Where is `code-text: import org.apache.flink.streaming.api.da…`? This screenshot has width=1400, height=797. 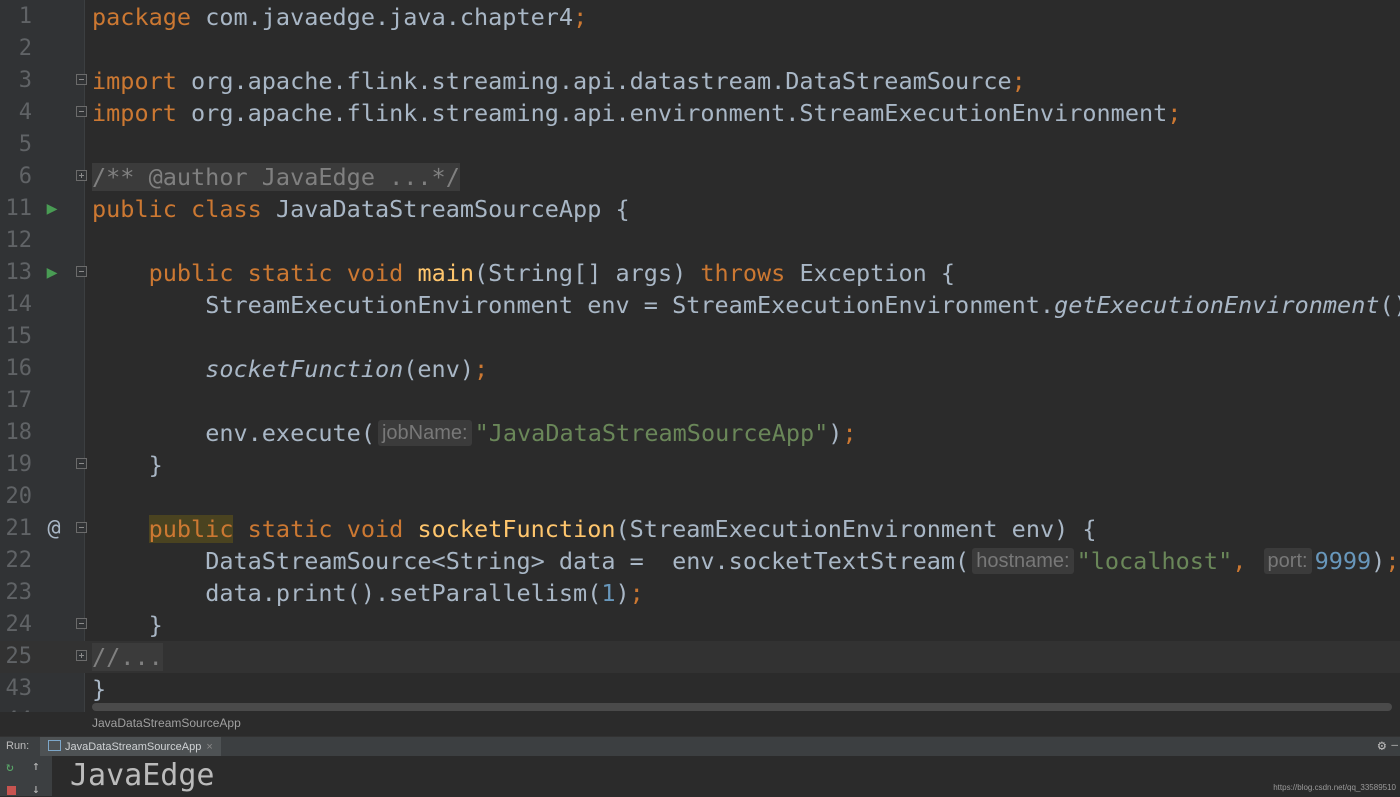
code-text: import org.apache.flink.streaming.api.da… is located at coordinates (559, 81).